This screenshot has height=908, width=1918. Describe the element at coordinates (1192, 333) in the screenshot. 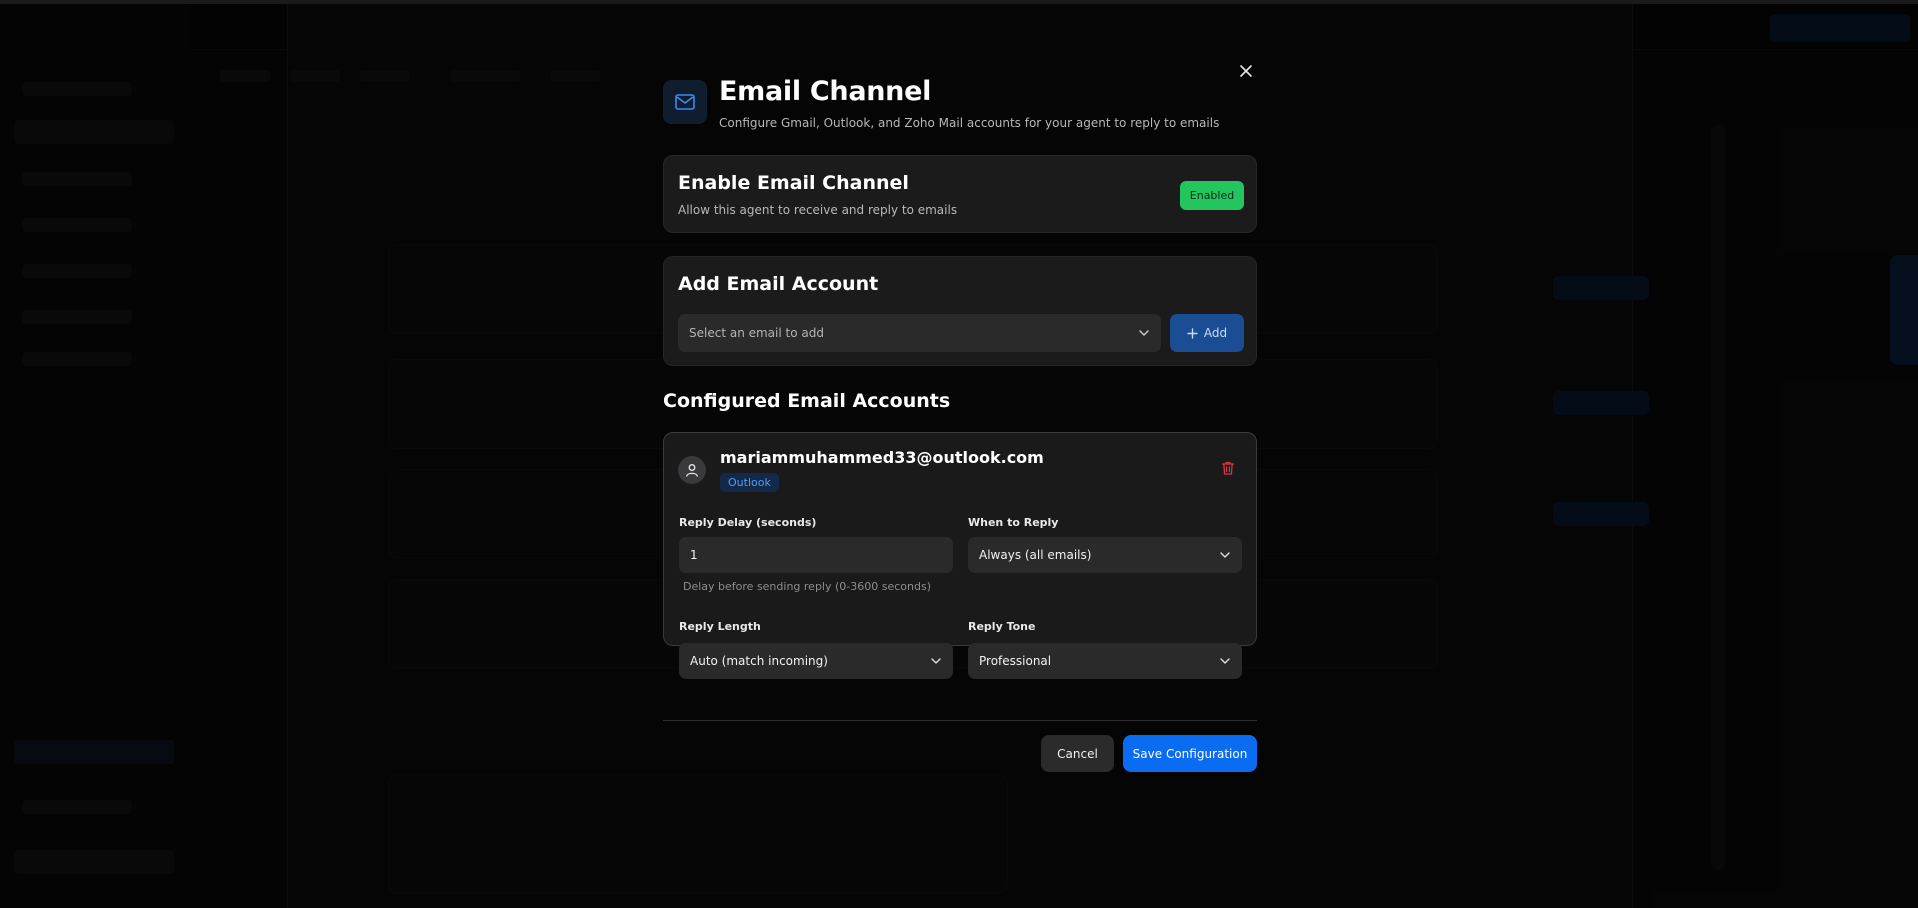

I see `plus-icon` at that location.